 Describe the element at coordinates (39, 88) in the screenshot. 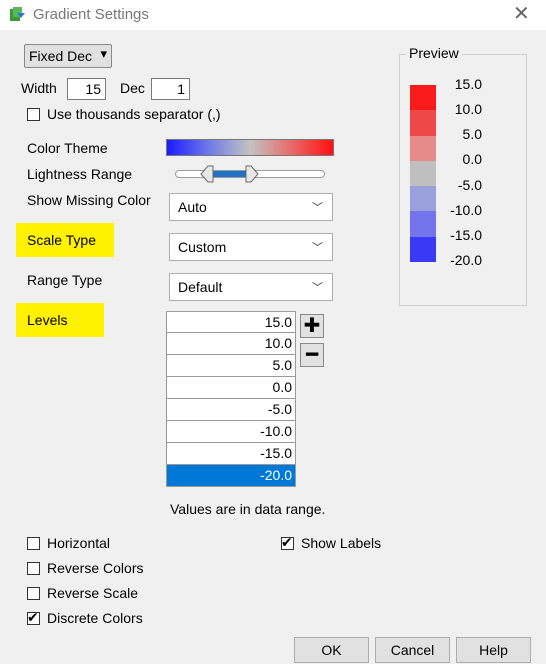

I see `width-label: Width` at that location.